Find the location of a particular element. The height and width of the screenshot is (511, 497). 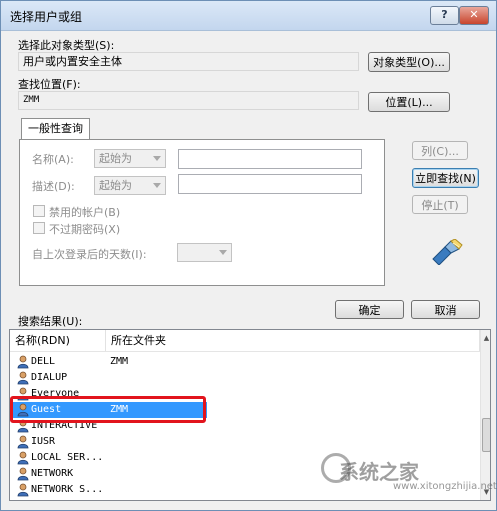

non-expiring-label: 不过期密码(X) is located at coordinates (85, 229).